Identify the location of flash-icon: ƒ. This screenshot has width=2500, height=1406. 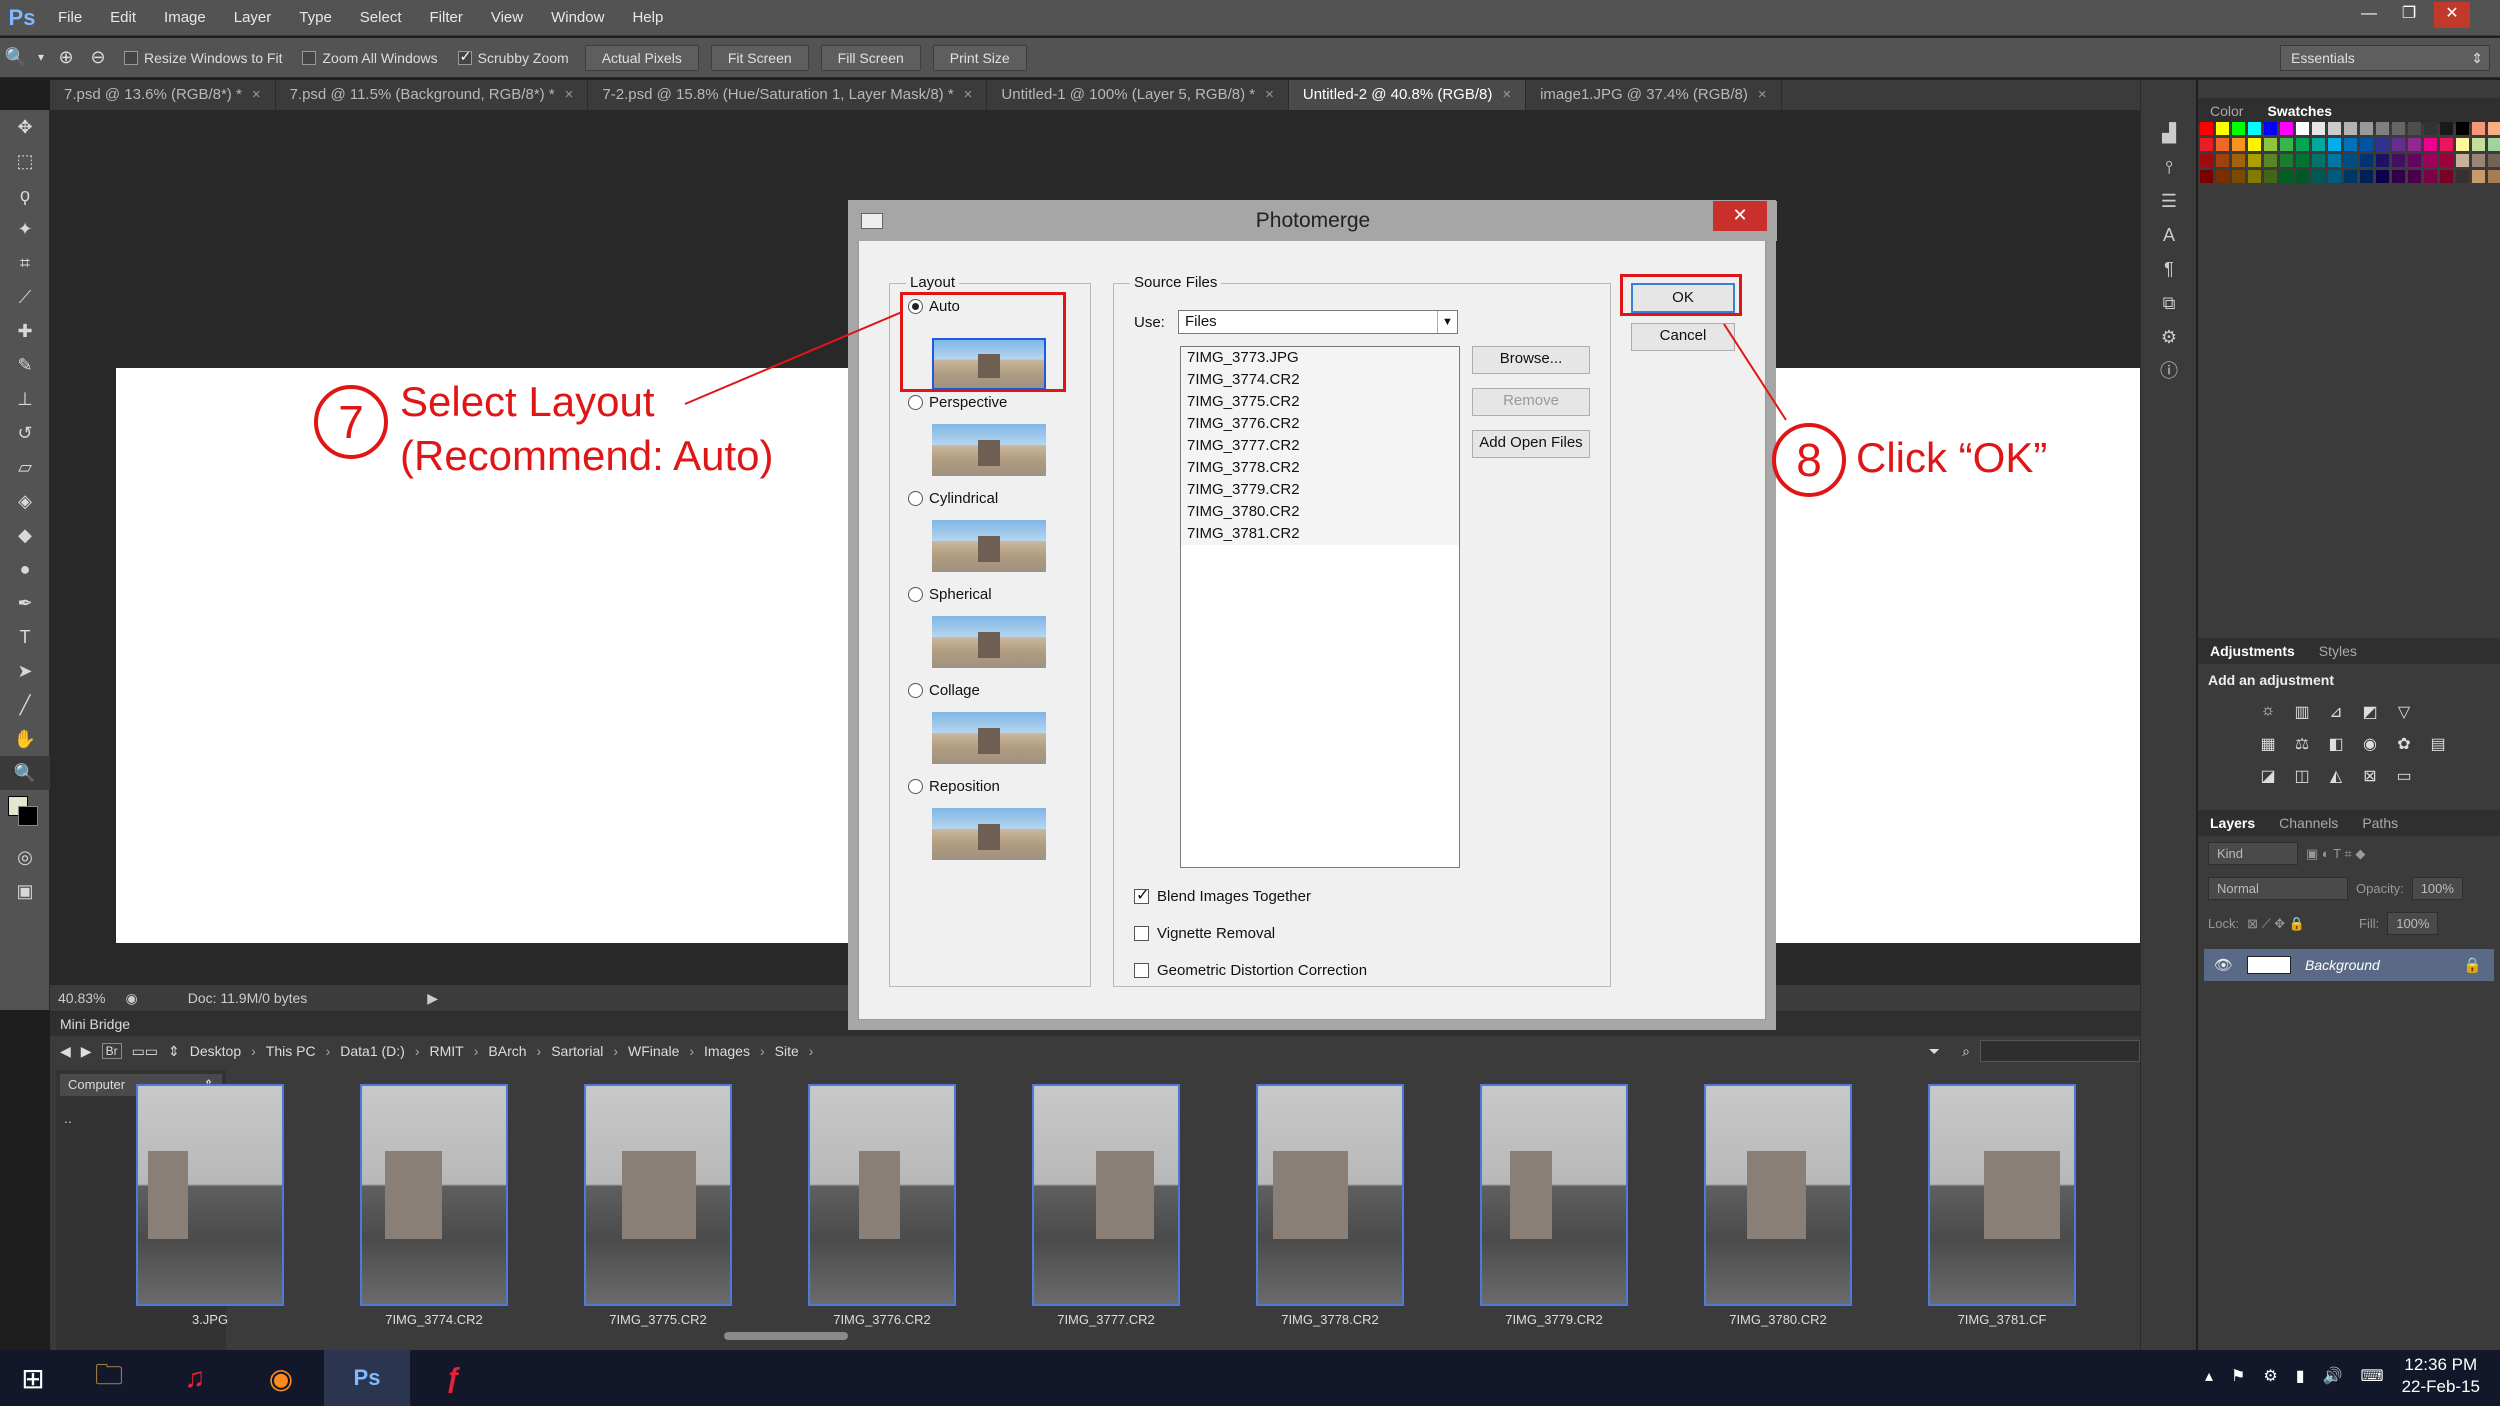
(453, 1378).